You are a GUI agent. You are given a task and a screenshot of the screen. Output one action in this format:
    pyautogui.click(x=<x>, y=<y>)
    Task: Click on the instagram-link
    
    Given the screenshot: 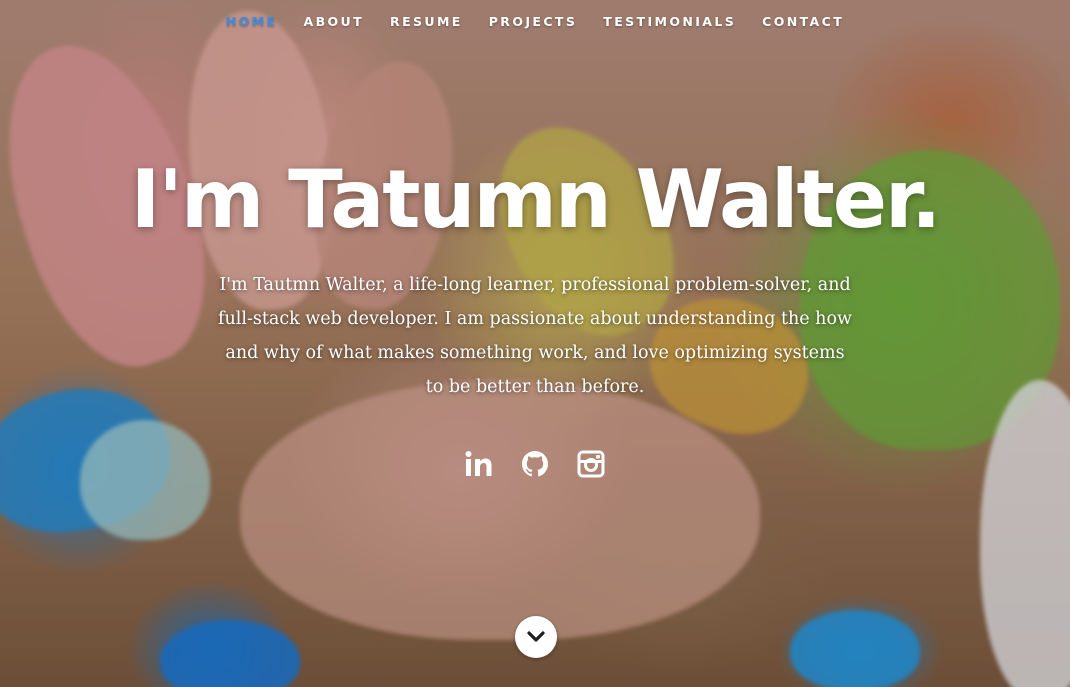 What is the action you would take?
    pyautogui.click(x=591, y=464)
    